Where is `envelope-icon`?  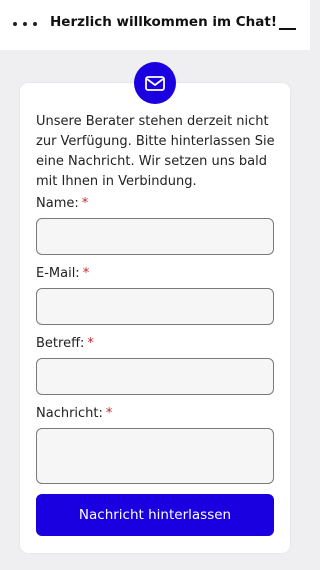 envelope-icon is located at coordinates (155, 83).